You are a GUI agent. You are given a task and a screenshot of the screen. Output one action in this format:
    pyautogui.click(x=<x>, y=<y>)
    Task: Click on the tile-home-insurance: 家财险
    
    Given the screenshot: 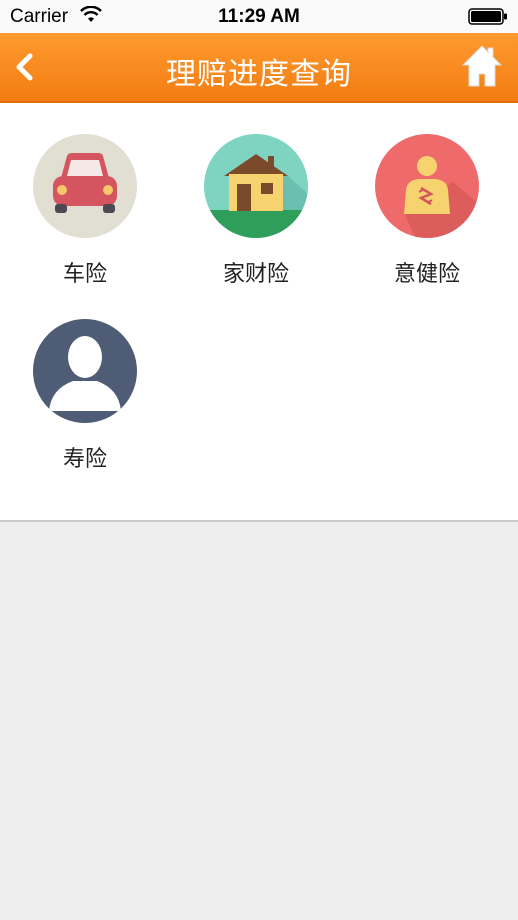 What is the action you would take?
    pyautogui.click(x=256, y=211)
    